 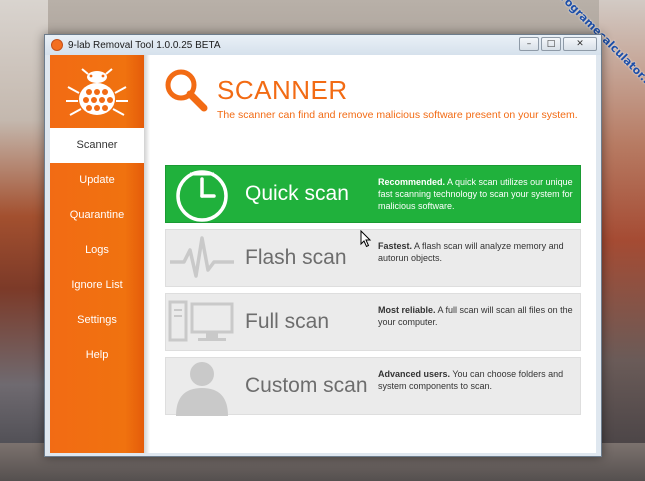 What do you see at coordinates (296, 257) in the screenshot?
I see `flash-scan-label: Flash scan` at bounding box center [296, 257].